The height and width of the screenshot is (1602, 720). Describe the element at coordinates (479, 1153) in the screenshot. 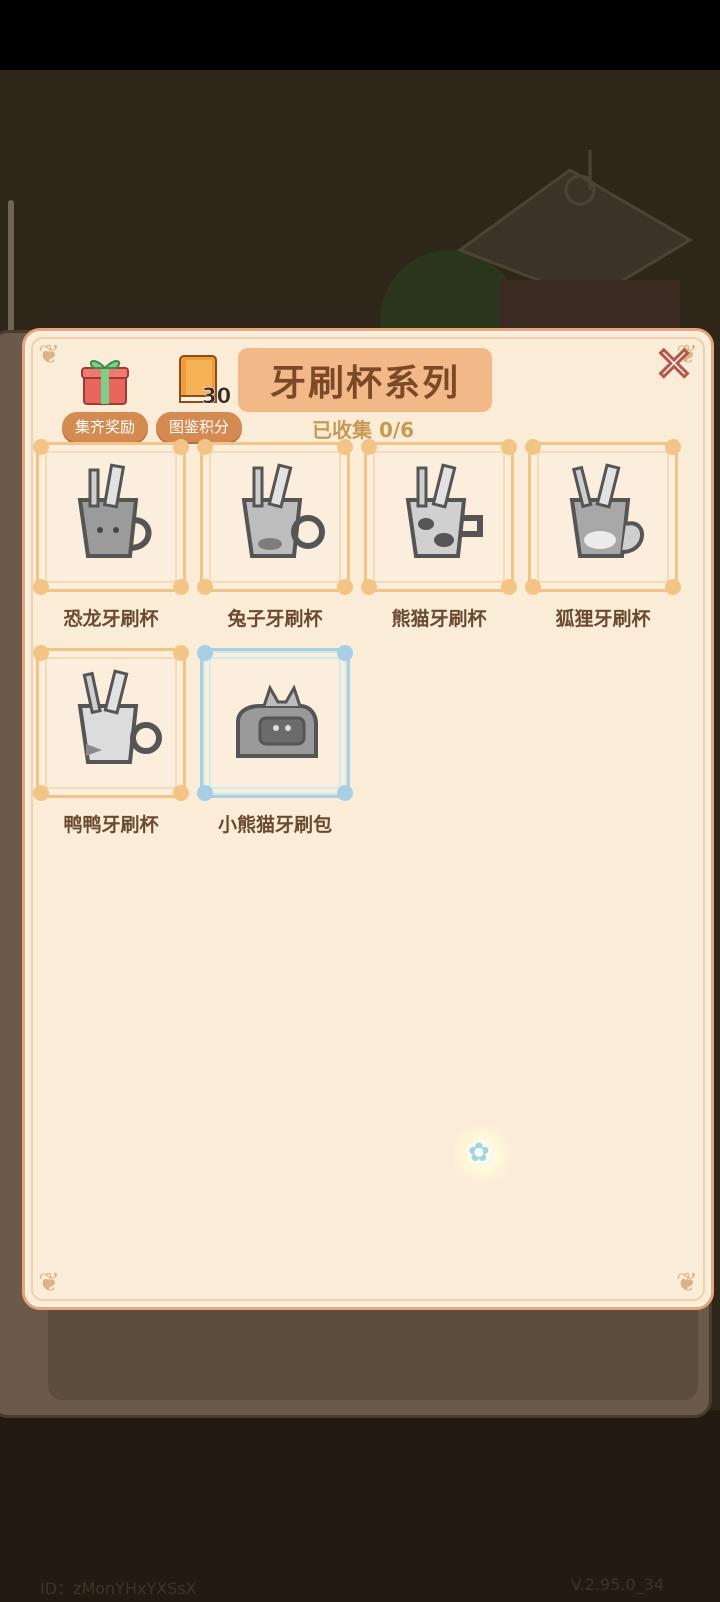

I see `paw-icon: ✿` at that location.